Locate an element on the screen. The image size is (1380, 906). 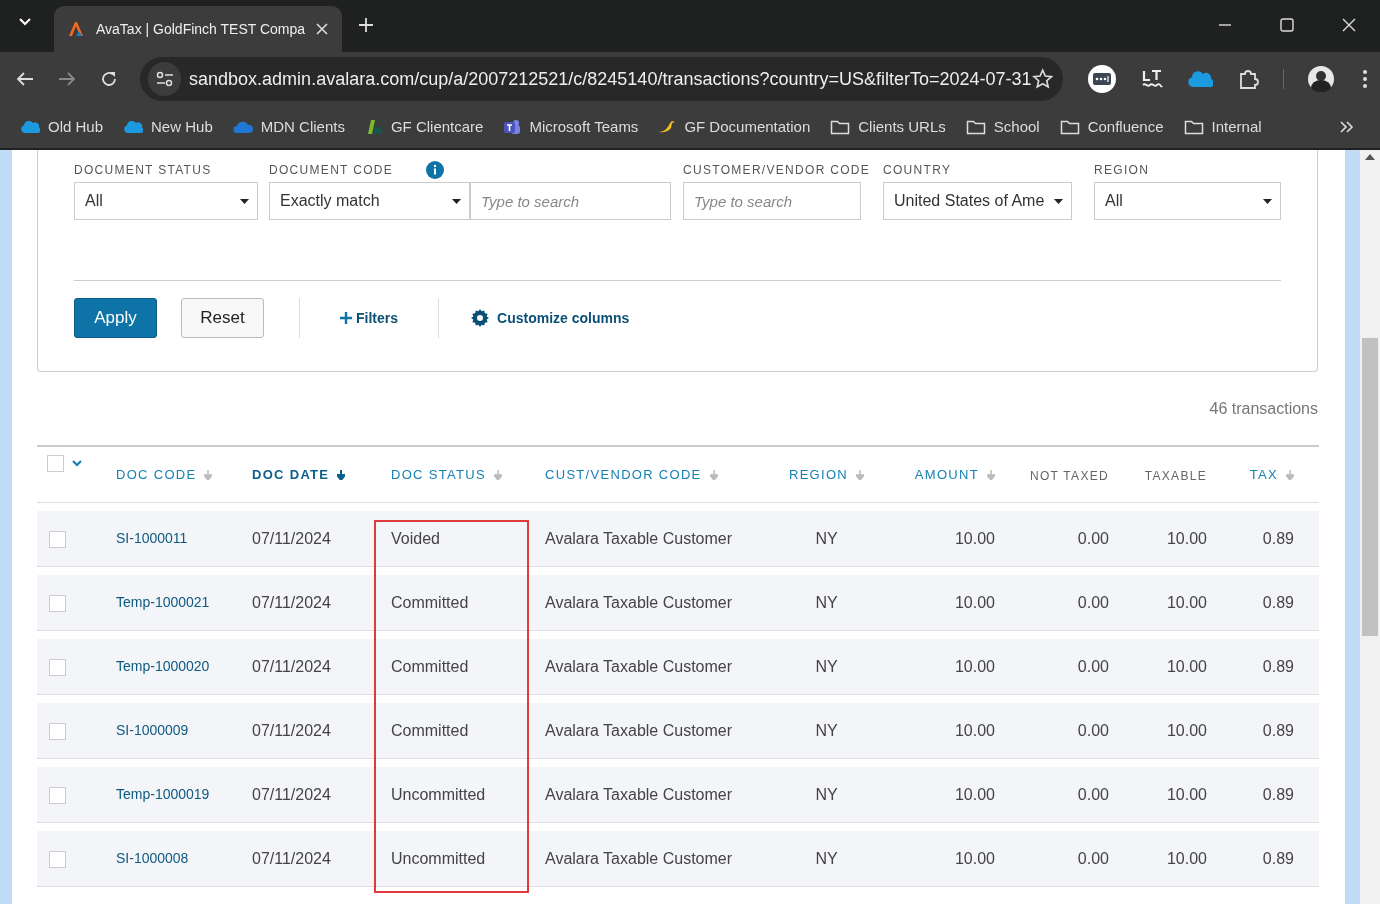
column-header: TAX is located at coordinates (1271, 474).